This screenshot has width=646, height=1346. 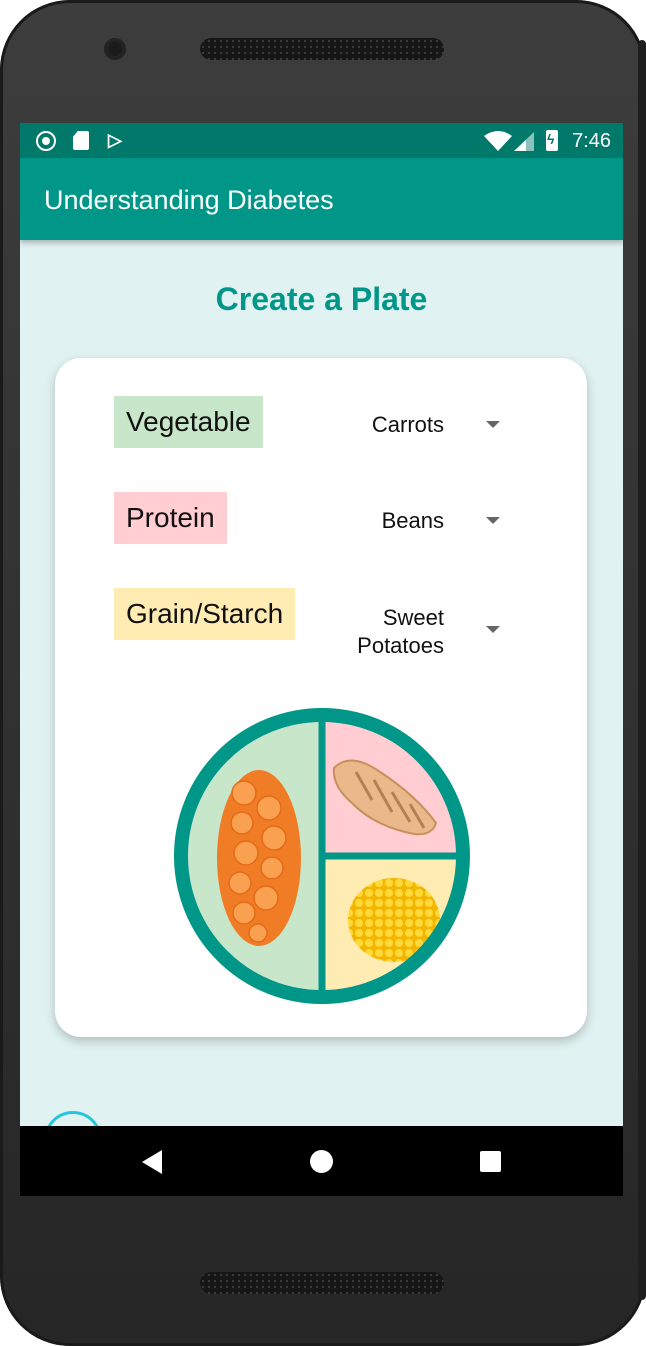 What do you see at coordinates (392, 632) in the screenshot?
I see `grain-starch-dropdown: Sweet Potatoes` at bounding box center [392, 632].